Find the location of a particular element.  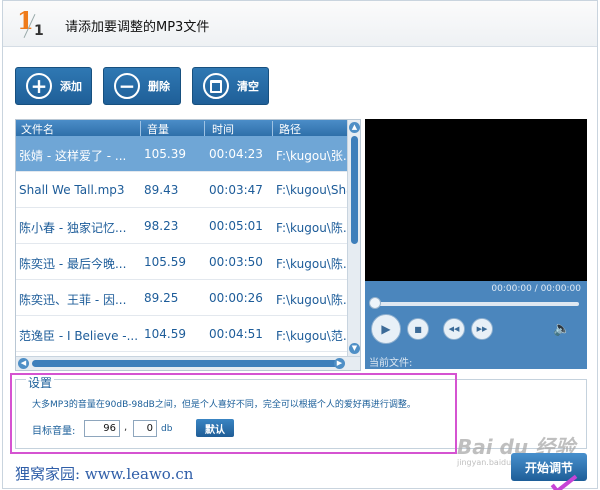

file-name: Shall We Tall.mp3 is located at coordinates (72, 190).